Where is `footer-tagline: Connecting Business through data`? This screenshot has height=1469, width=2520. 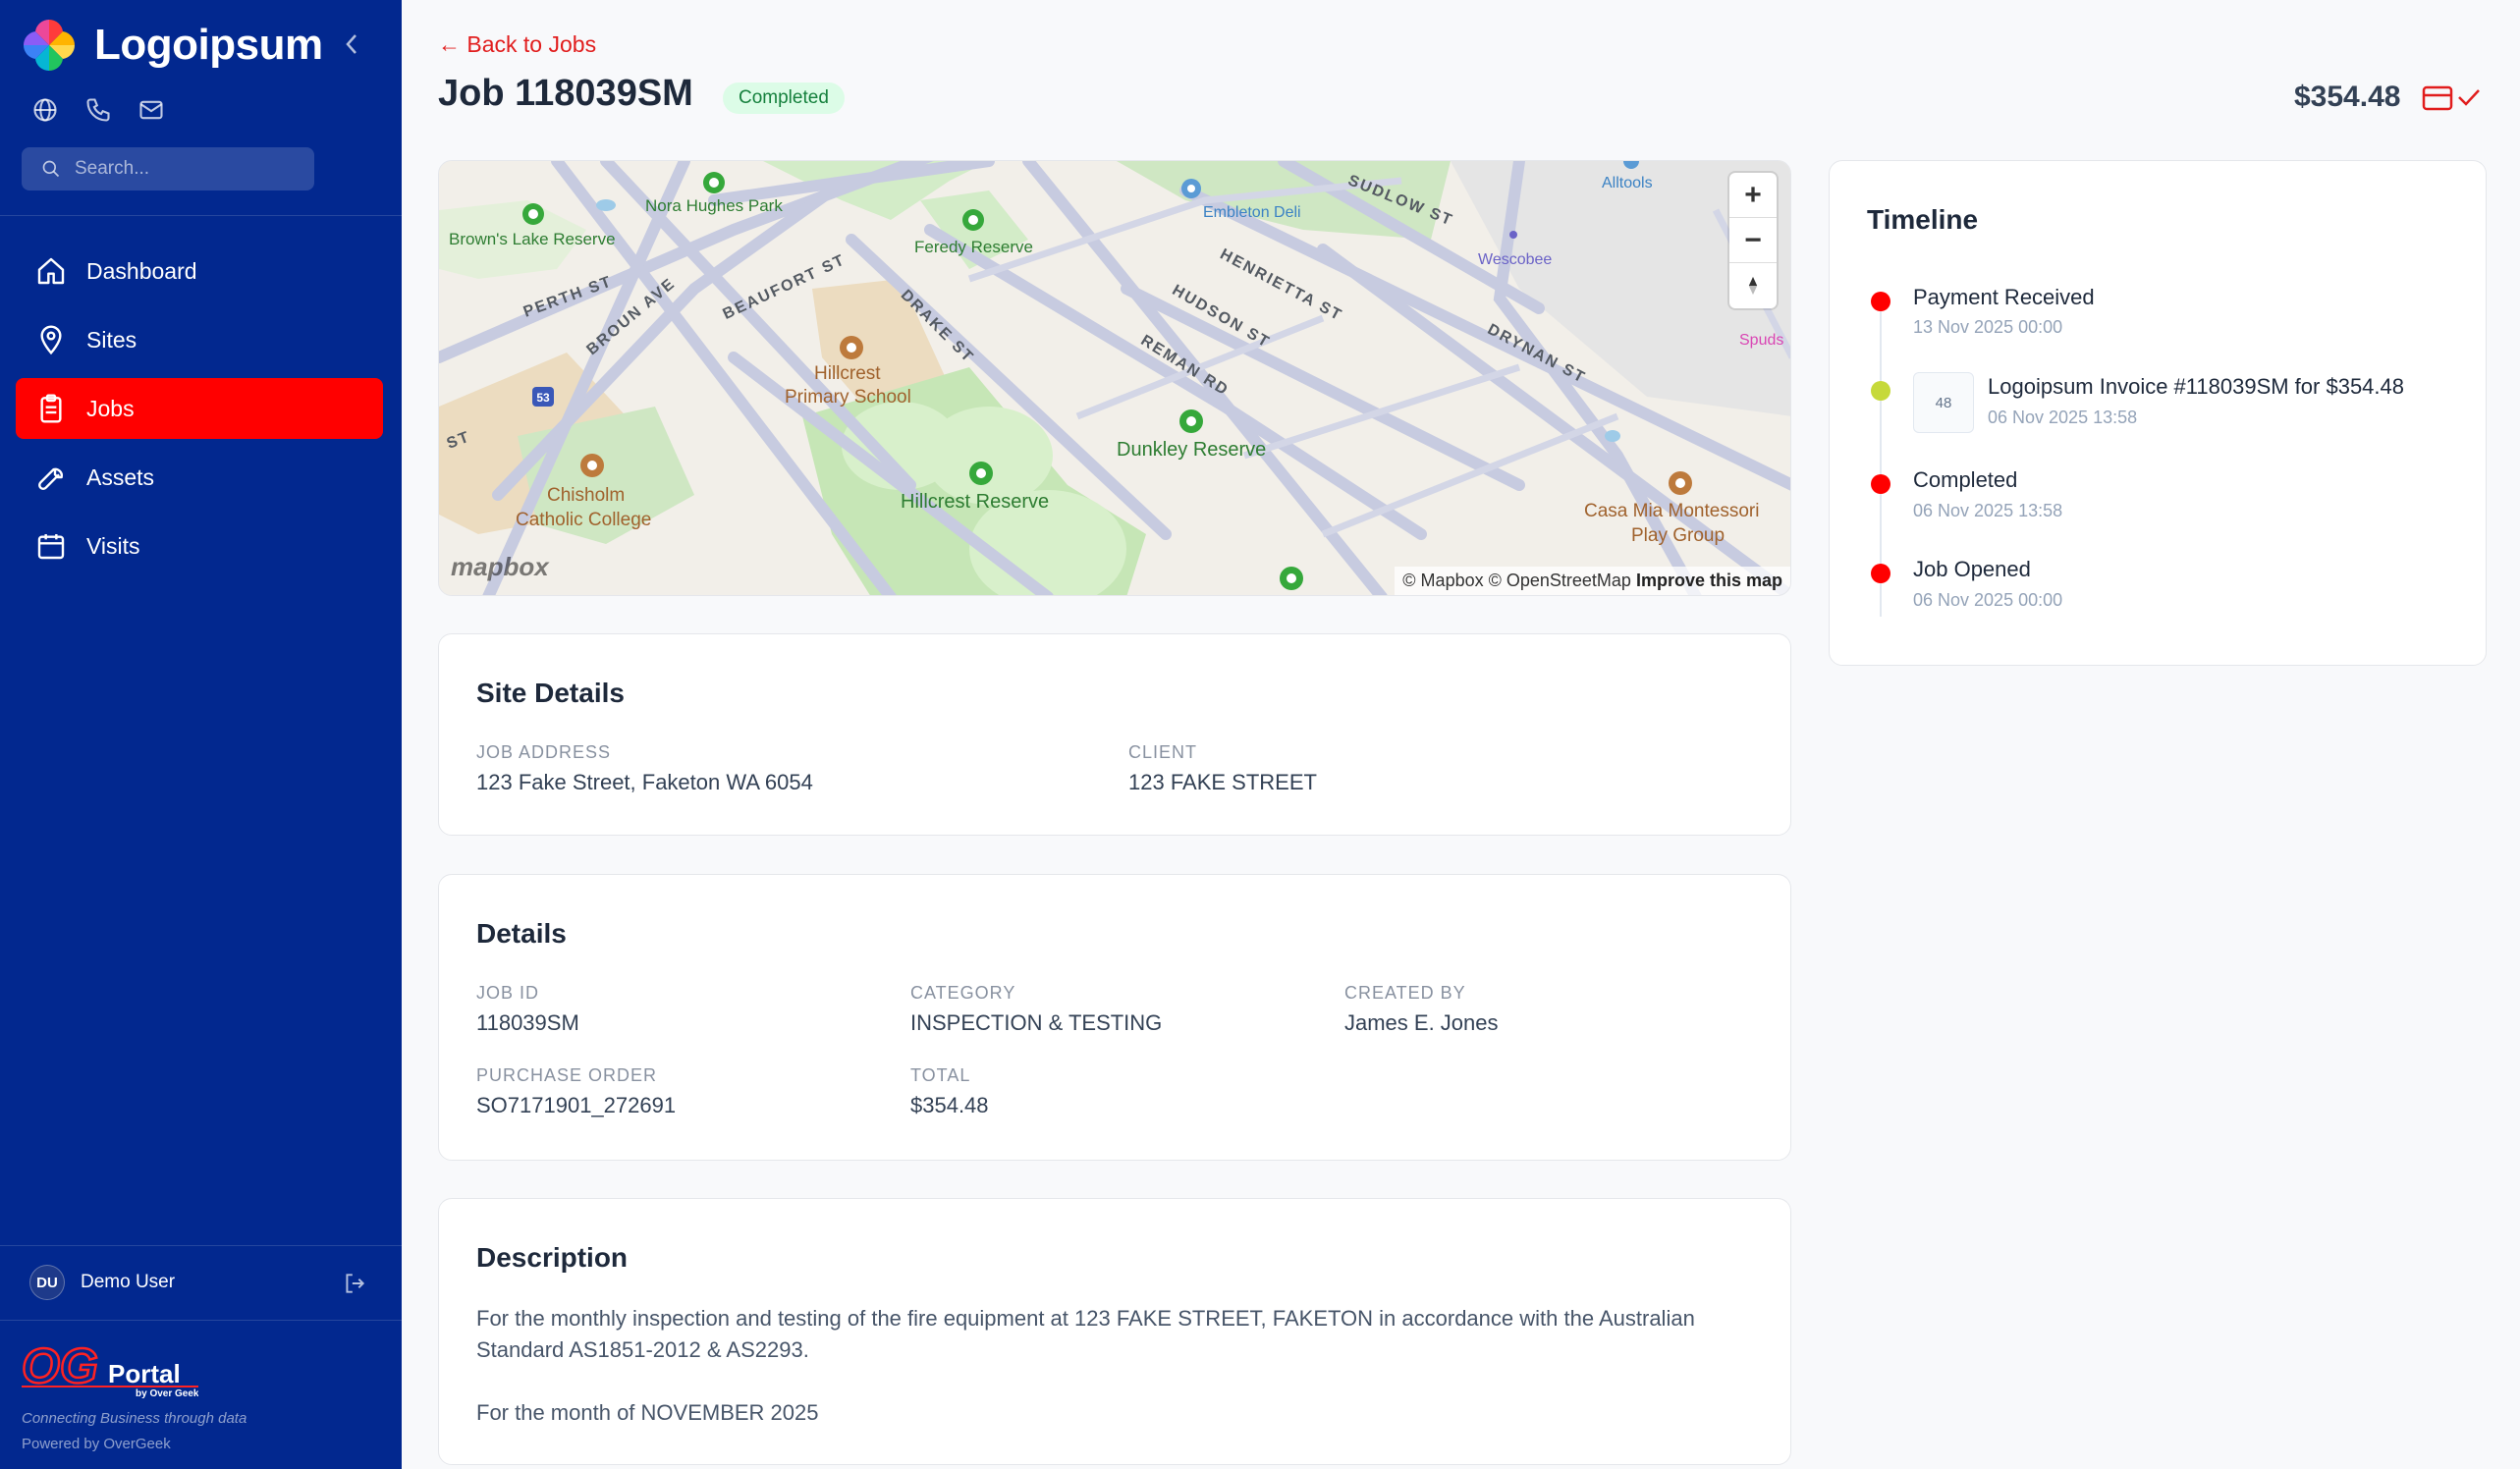
footer-tagline: Connecting Business through data is located at coordinates (134, 1418).